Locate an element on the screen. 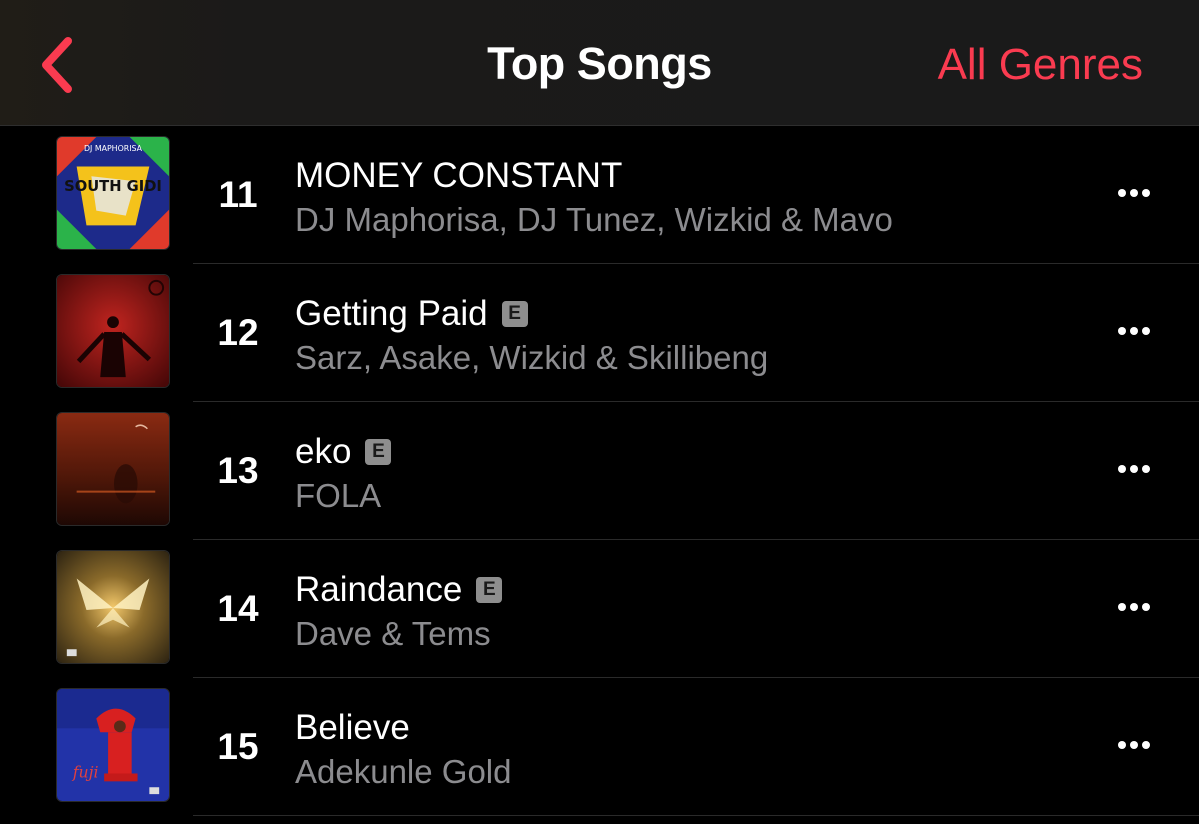 The width and height of the screenshot is (1199, 824). song-title-line: Getting Paid E is located at coordinates (411, 314).